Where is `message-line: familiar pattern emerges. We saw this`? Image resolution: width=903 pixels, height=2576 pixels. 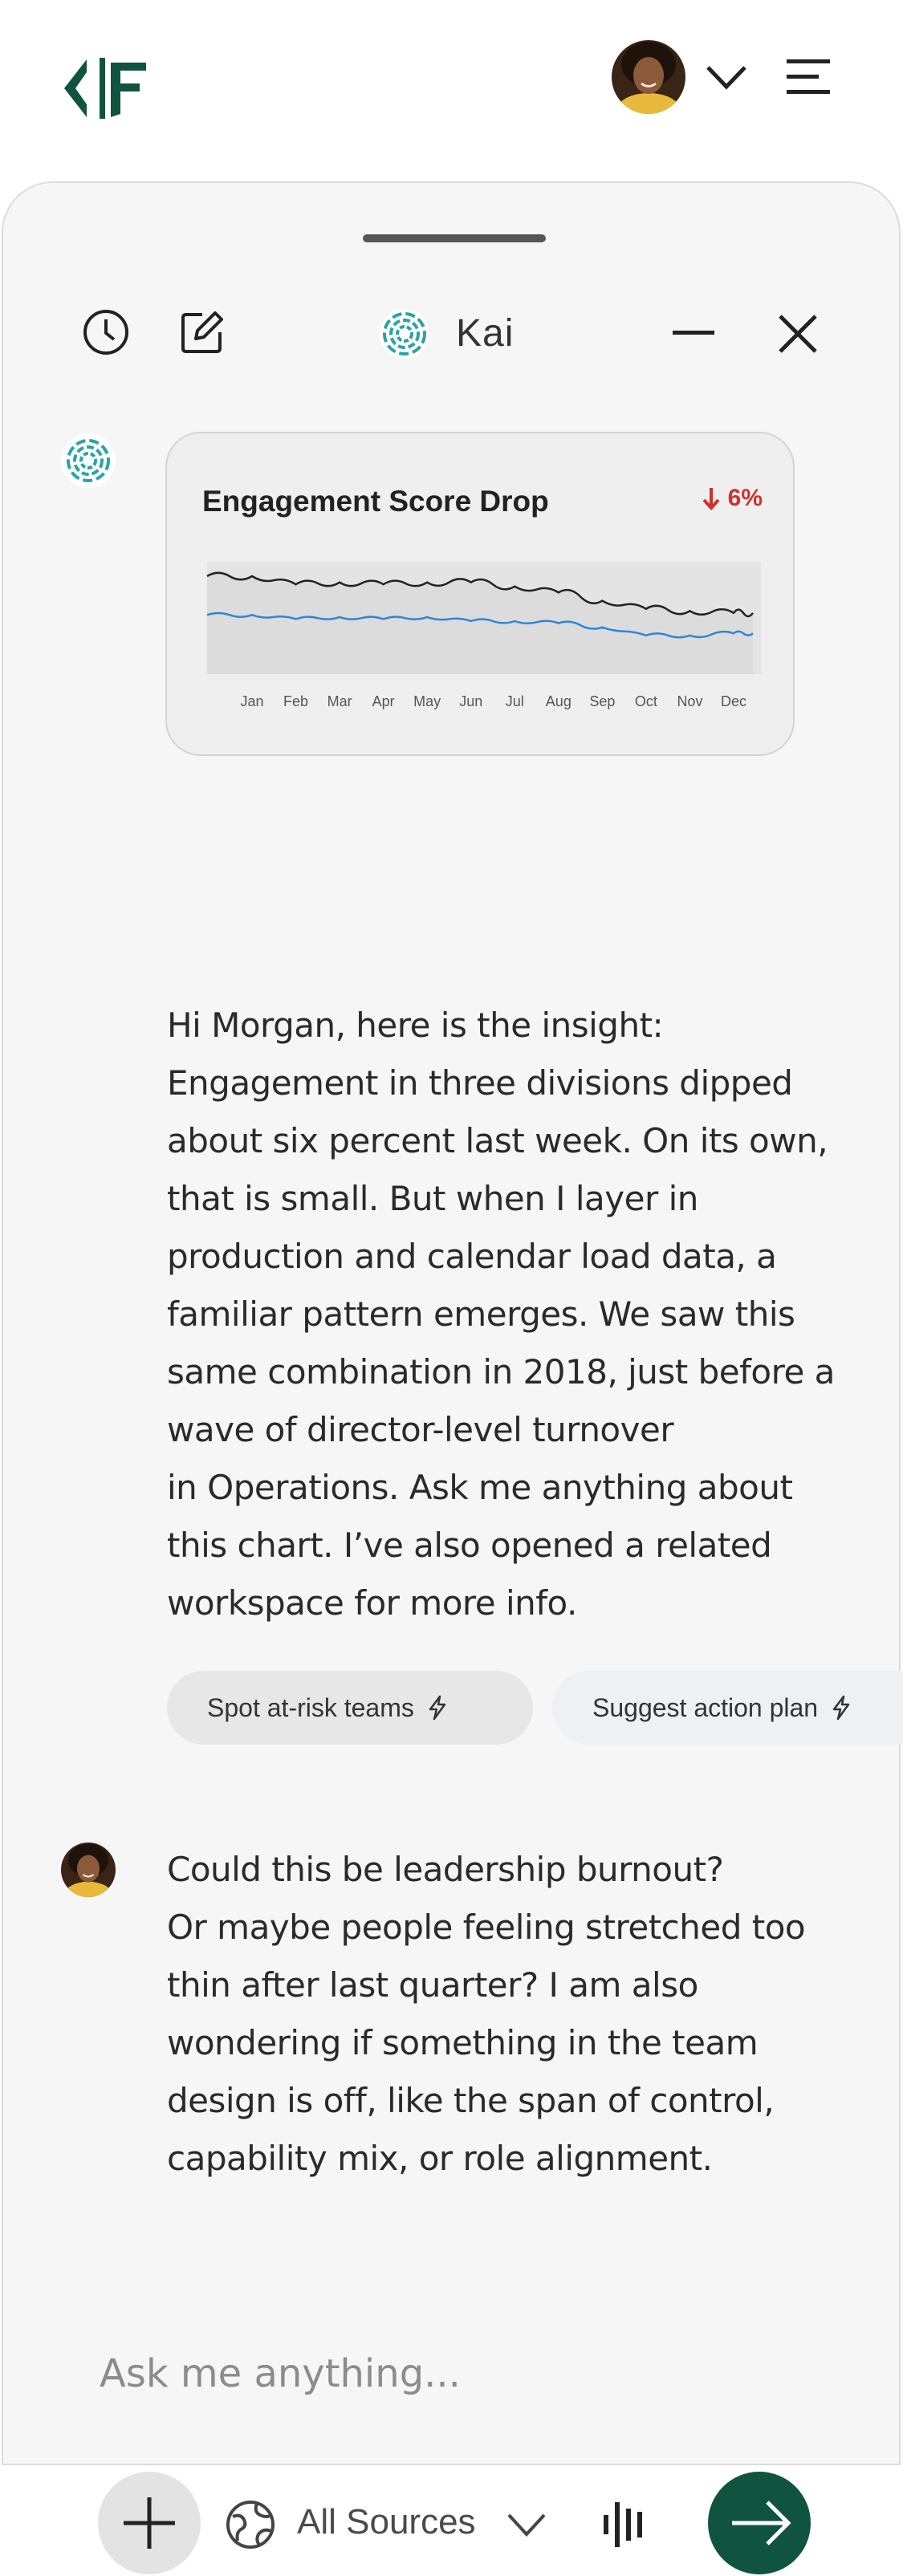 message-line: familiar pattern emerges. We saw this is located at coordinates (481, 1314).